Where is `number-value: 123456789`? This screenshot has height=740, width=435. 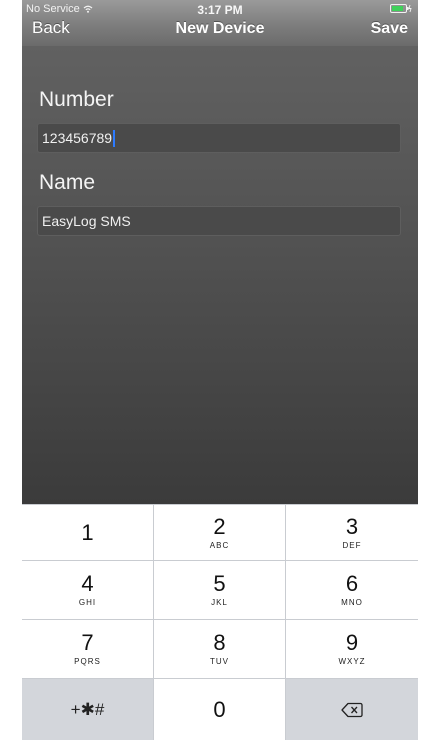 number-value: 123456789 is located at coordinates (77, 138).